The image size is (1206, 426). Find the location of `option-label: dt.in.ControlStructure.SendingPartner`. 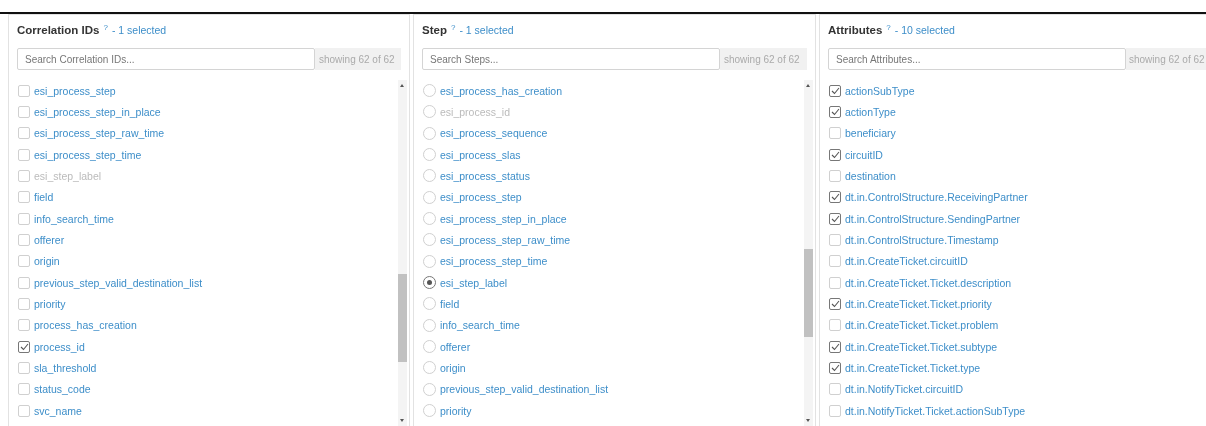

option-label: dt.in.ControlStructure.SendingPartner is located at coordinates (933, 218).